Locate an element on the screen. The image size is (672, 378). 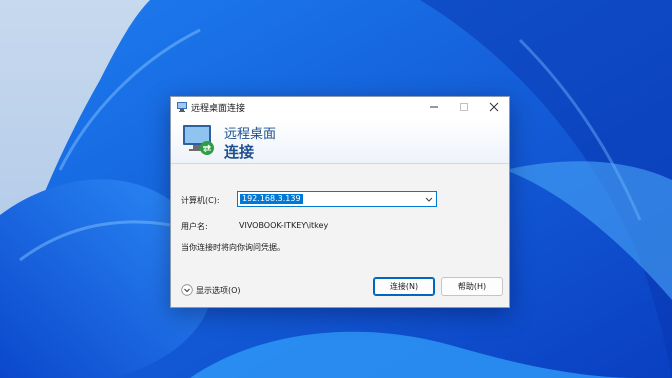
minimize-icon is located at coordinates (434, 107).